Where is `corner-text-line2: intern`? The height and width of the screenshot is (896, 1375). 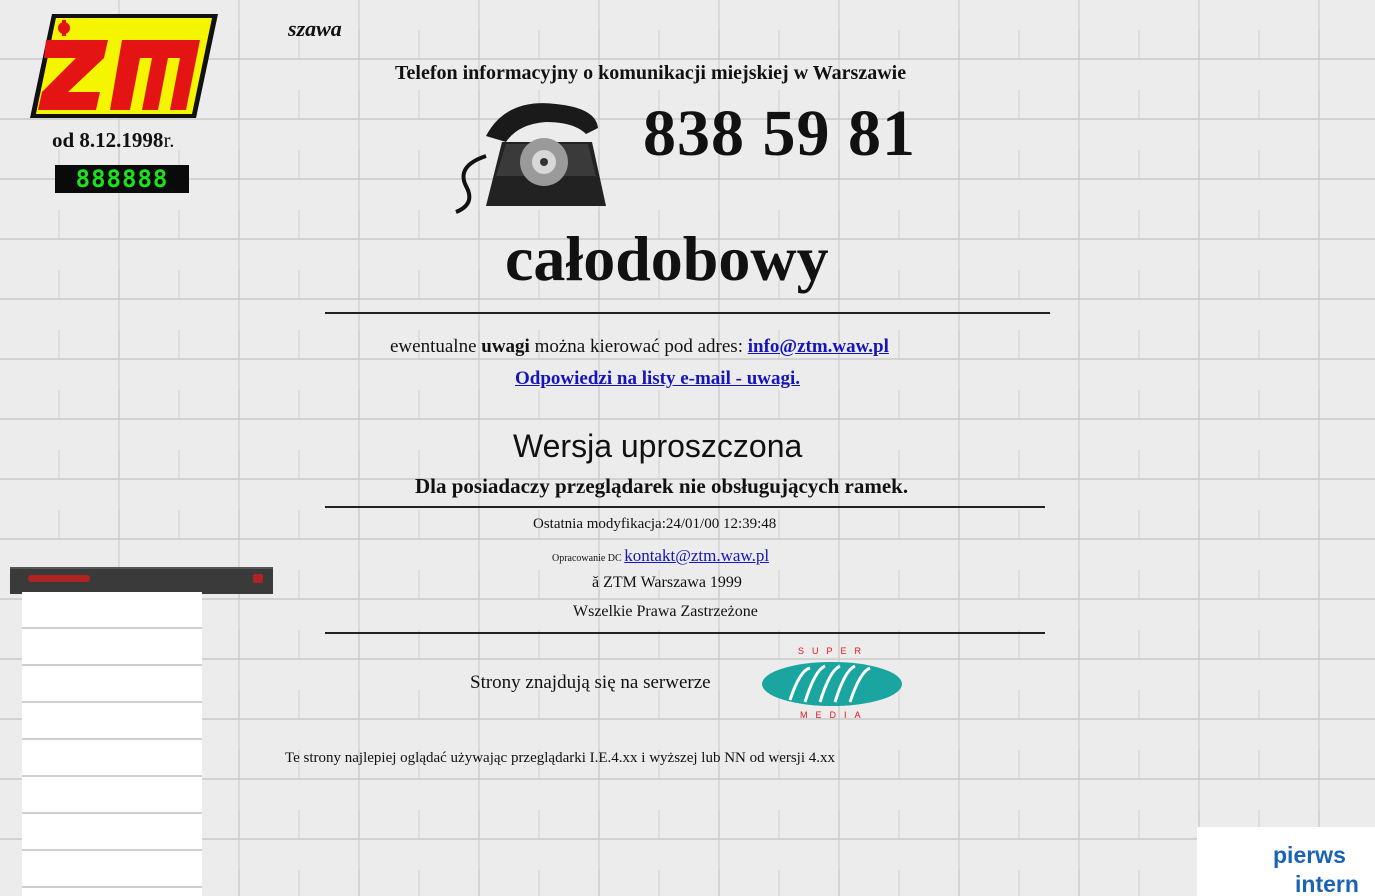
corner-text-line2: intern is located at coordinates (1327, 883).